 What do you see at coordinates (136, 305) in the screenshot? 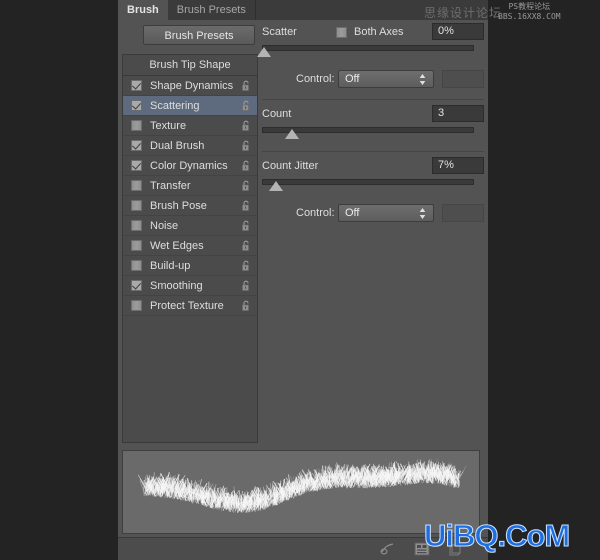
I see `checkbox-protect-texture` at bounding box center [136, 305].